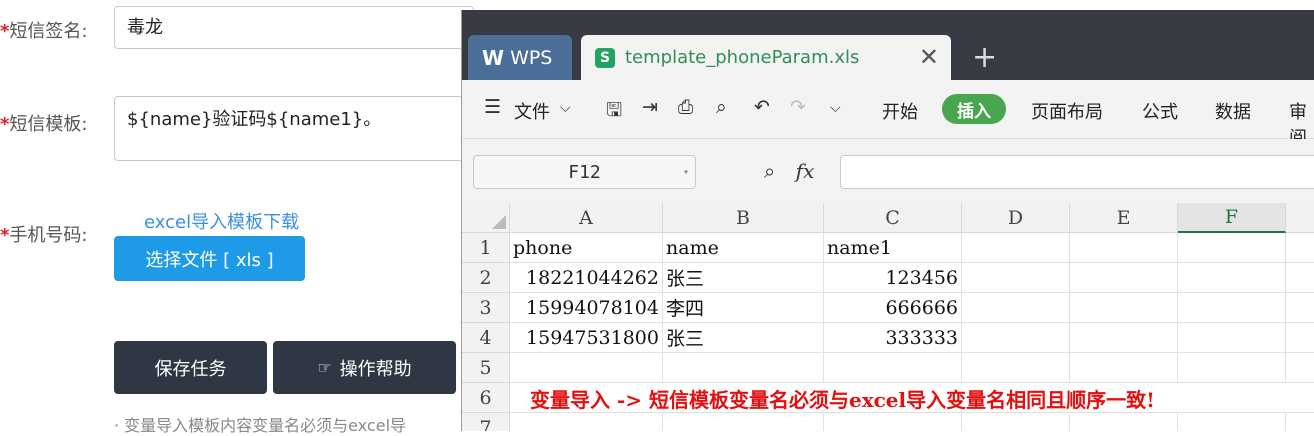  Describe the element at coordinates (565, 108) in the screenshot. I see `chevron-down-icon: ⌵` at that location.